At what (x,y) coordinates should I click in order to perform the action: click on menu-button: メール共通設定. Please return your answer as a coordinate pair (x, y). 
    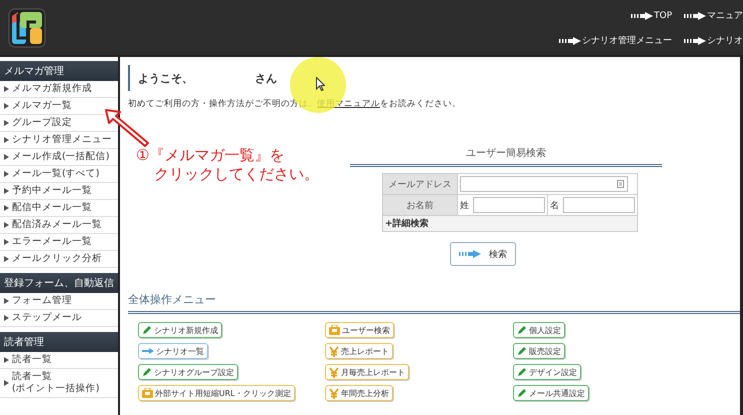
    Looking at the image, I should click on (551, 393).